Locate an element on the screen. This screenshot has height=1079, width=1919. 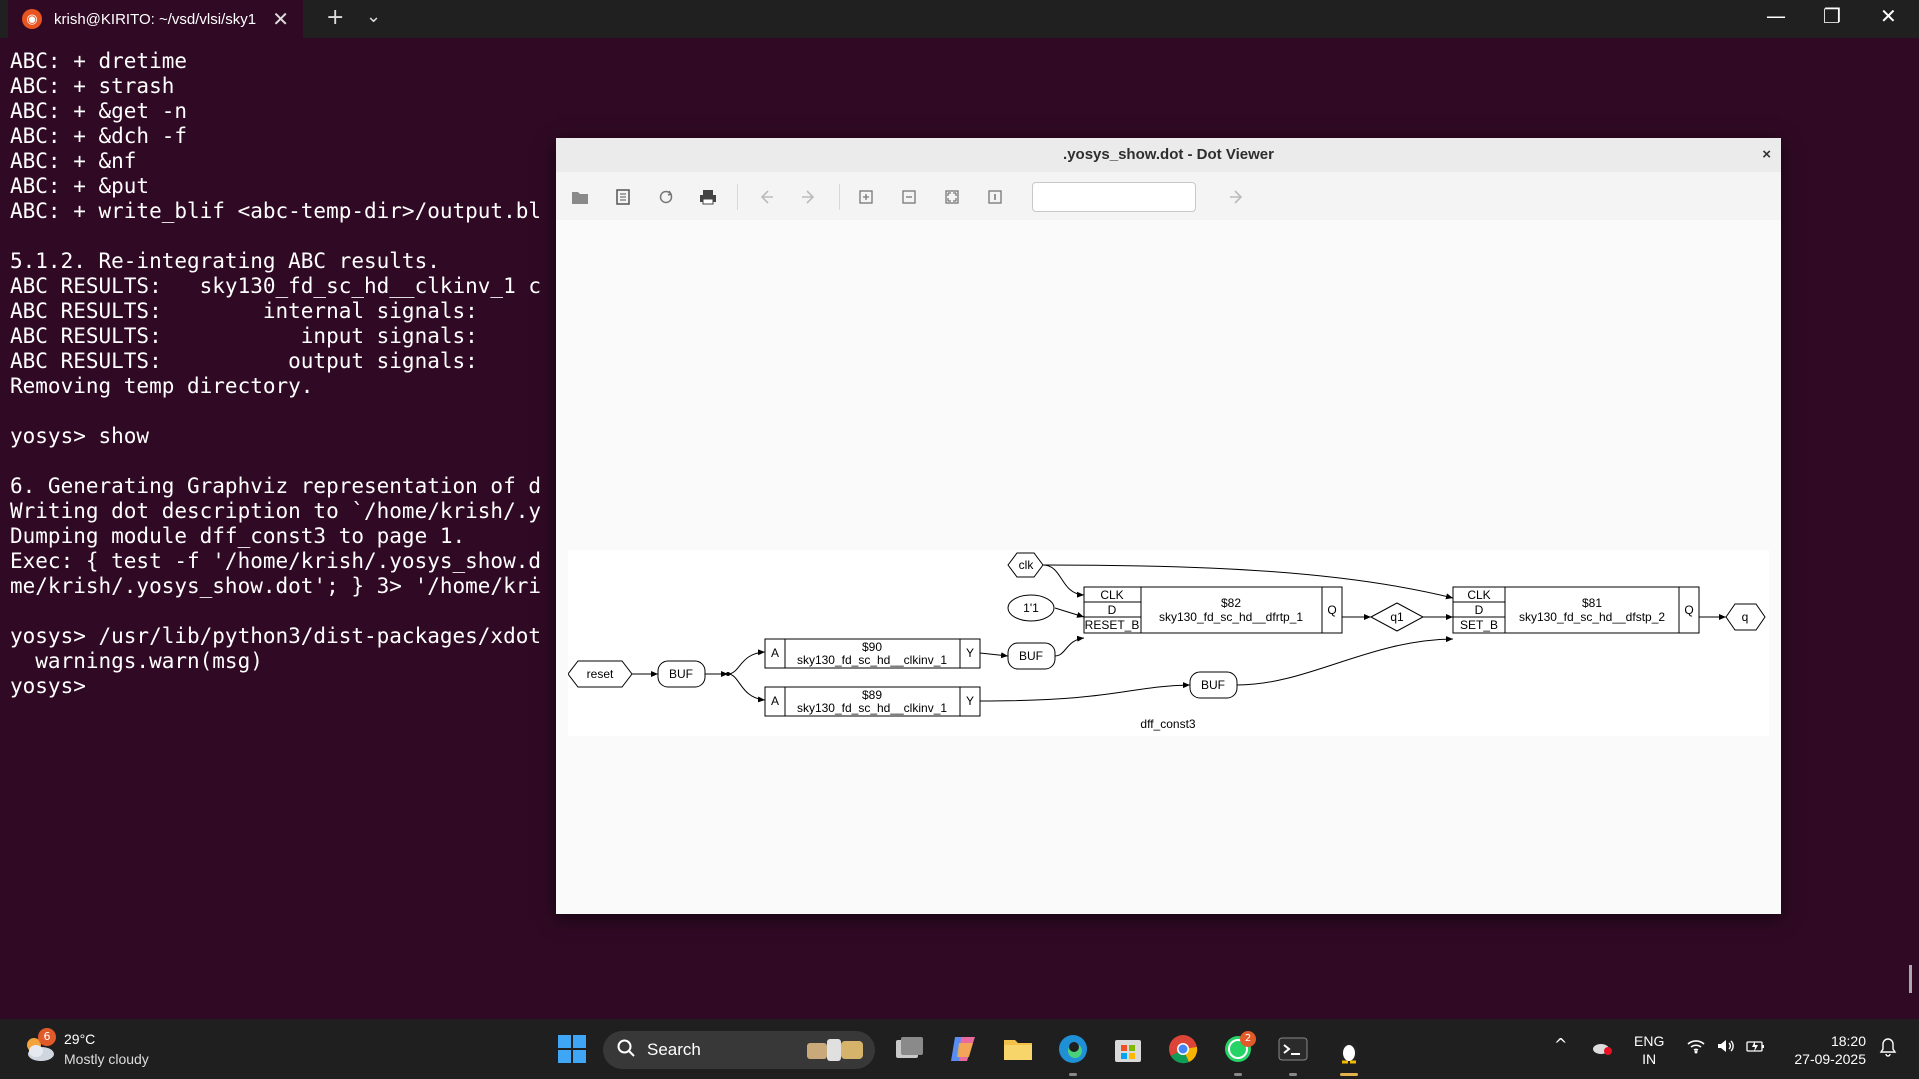
whatsapp-badge: 2 is located at coordinates (1248, 1039).